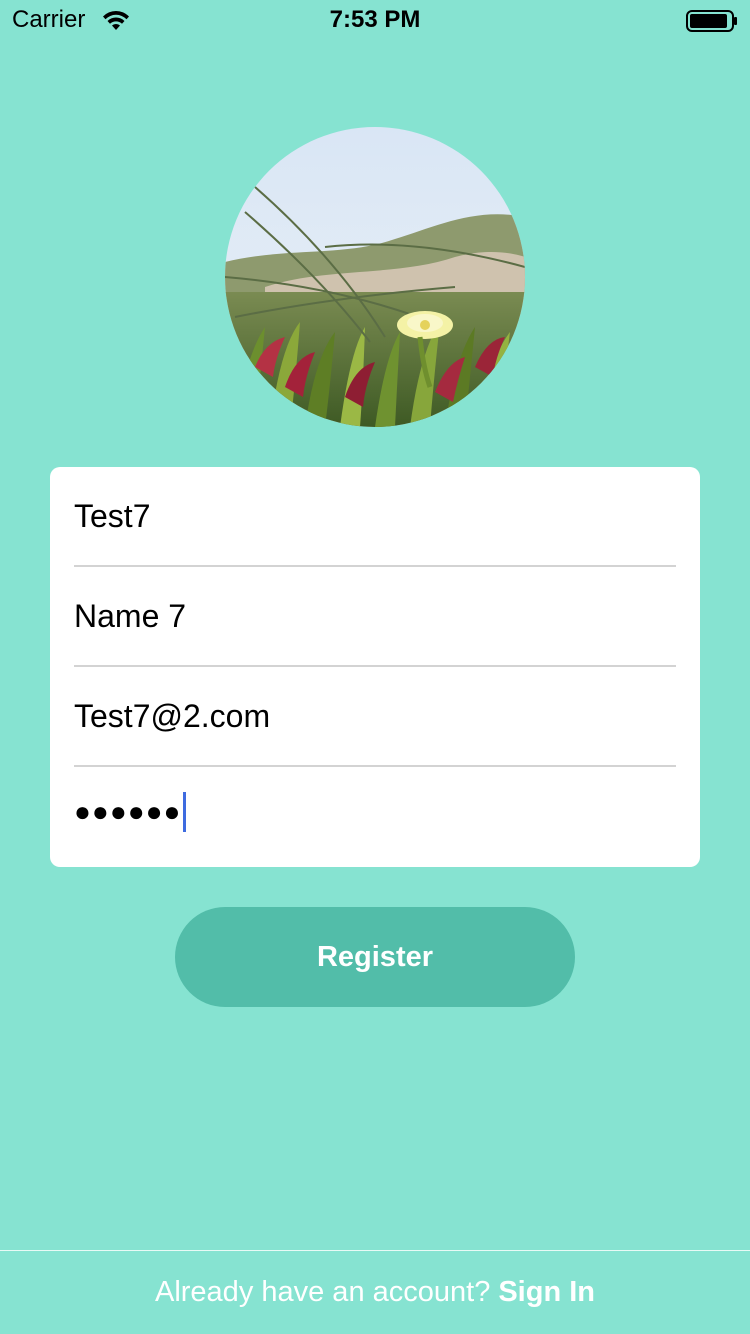  I want to click on profile-photo, so click(375, 277).